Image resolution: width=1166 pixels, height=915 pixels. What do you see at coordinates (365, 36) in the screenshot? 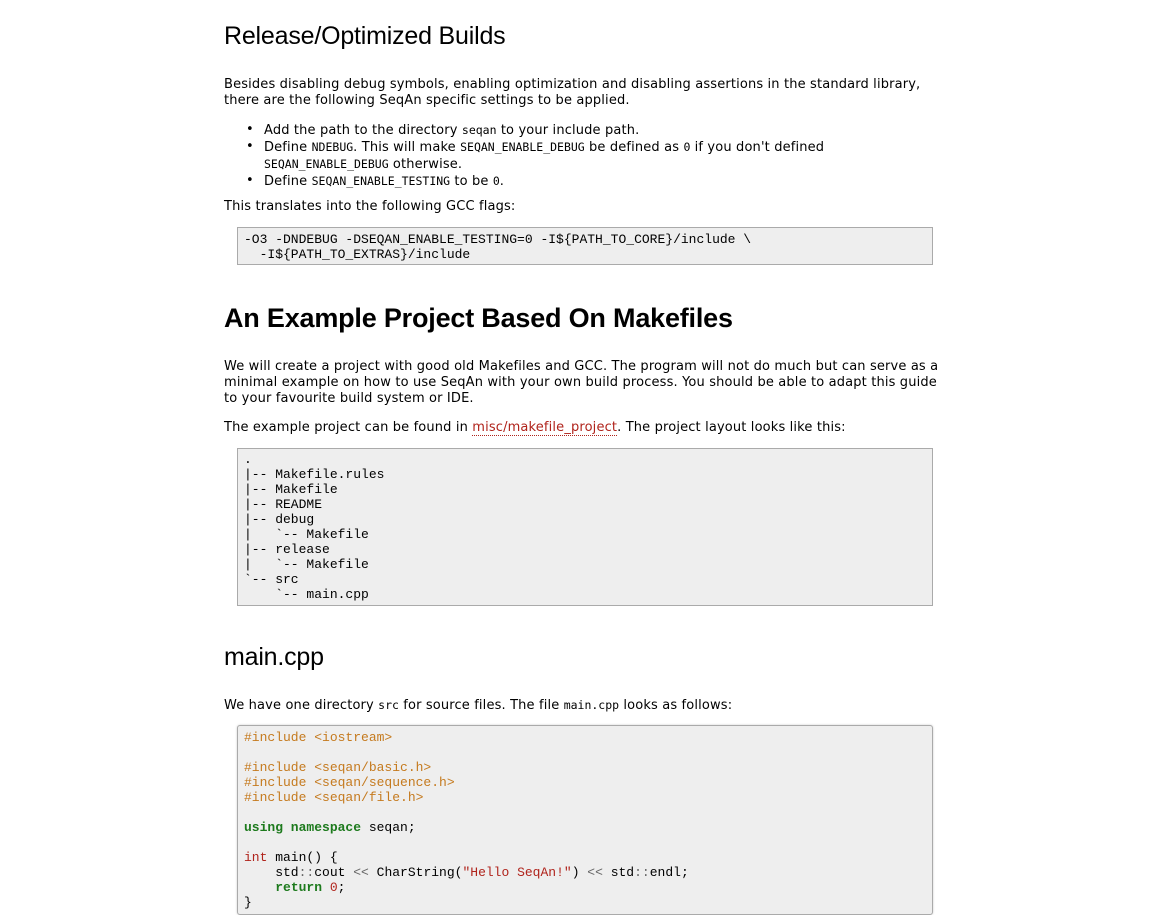
I see `section-title-release-builds: Release/Optimized Builds` at bounding box center [365, 36].